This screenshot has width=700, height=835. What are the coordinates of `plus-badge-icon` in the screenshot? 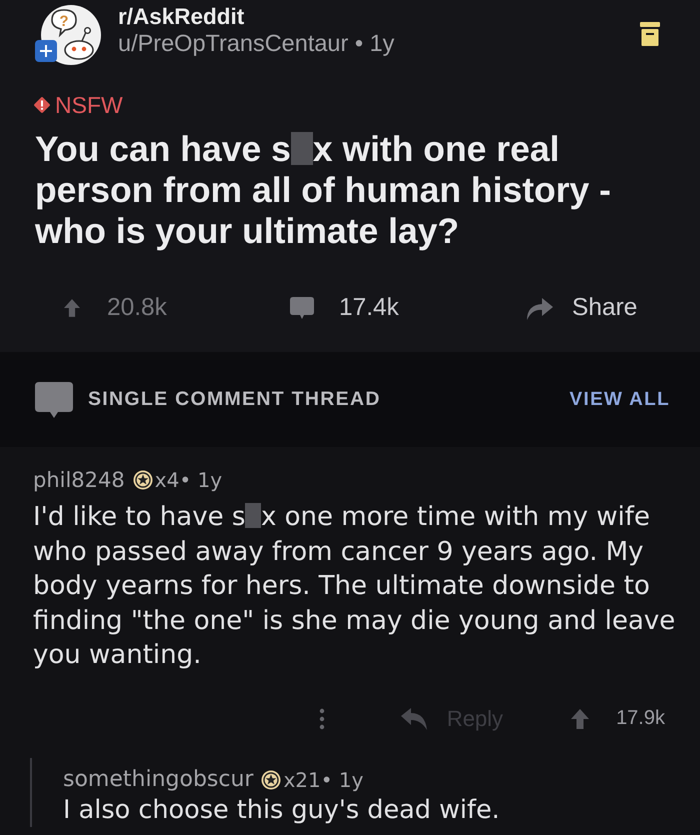 It's located at (46, 51).